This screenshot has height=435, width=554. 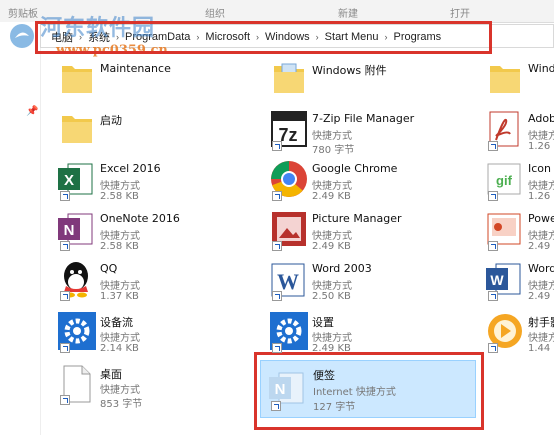 What do you see at coordinates (121, 404) in the screenshot?
I see `item-size: 853 字节` at bounding box center [121, 404].